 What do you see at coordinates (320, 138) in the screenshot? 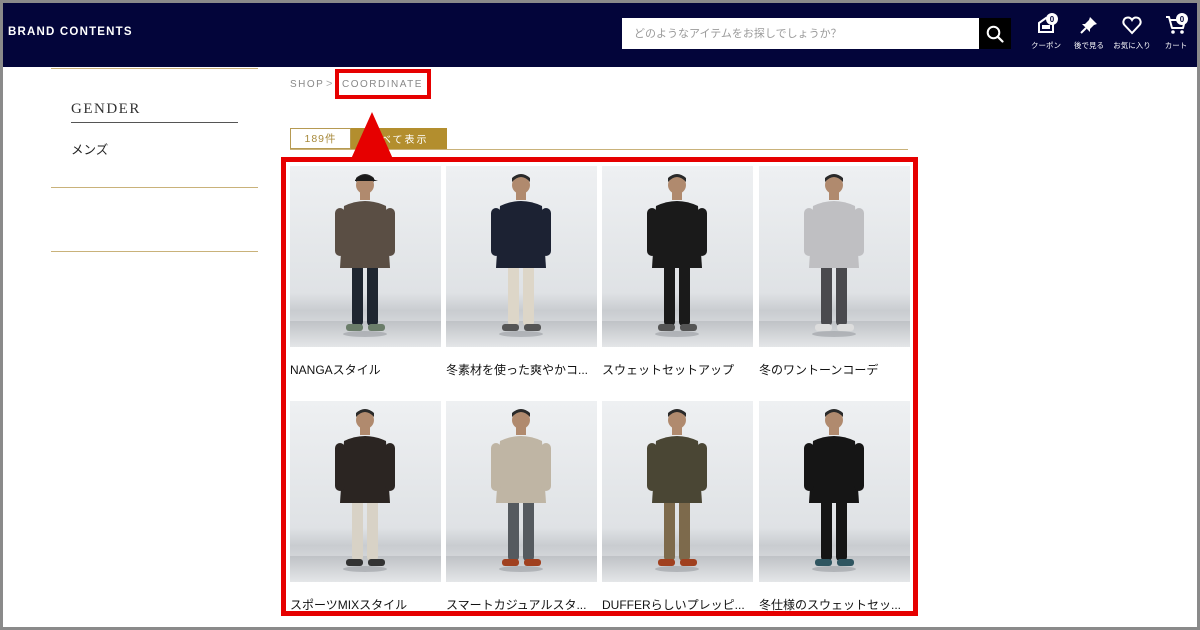
I see `result-count: 189件` at bounding box center [320, 138].